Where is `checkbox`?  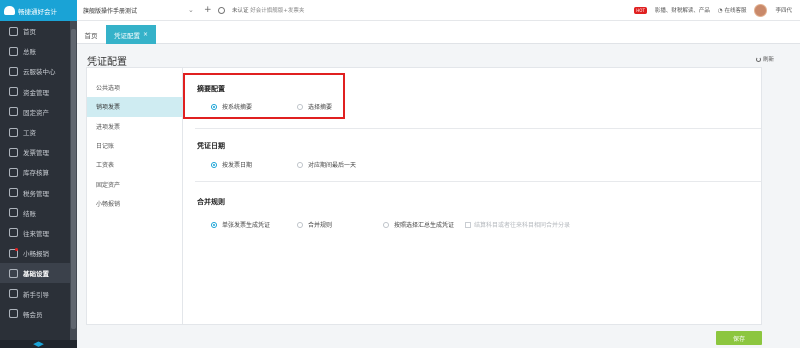
checkbox is located at coordinates (468, 224).